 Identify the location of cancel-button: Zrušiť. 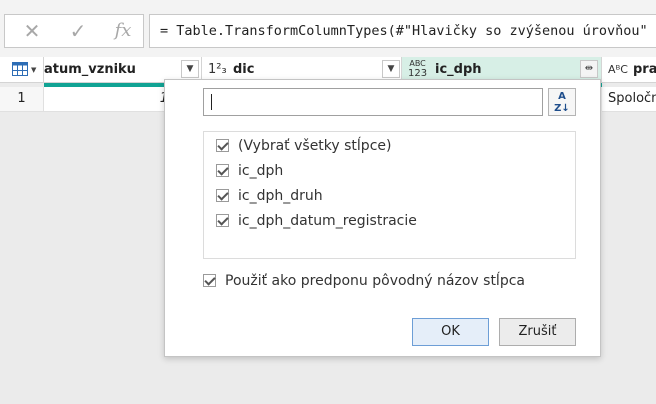
(537, 332).